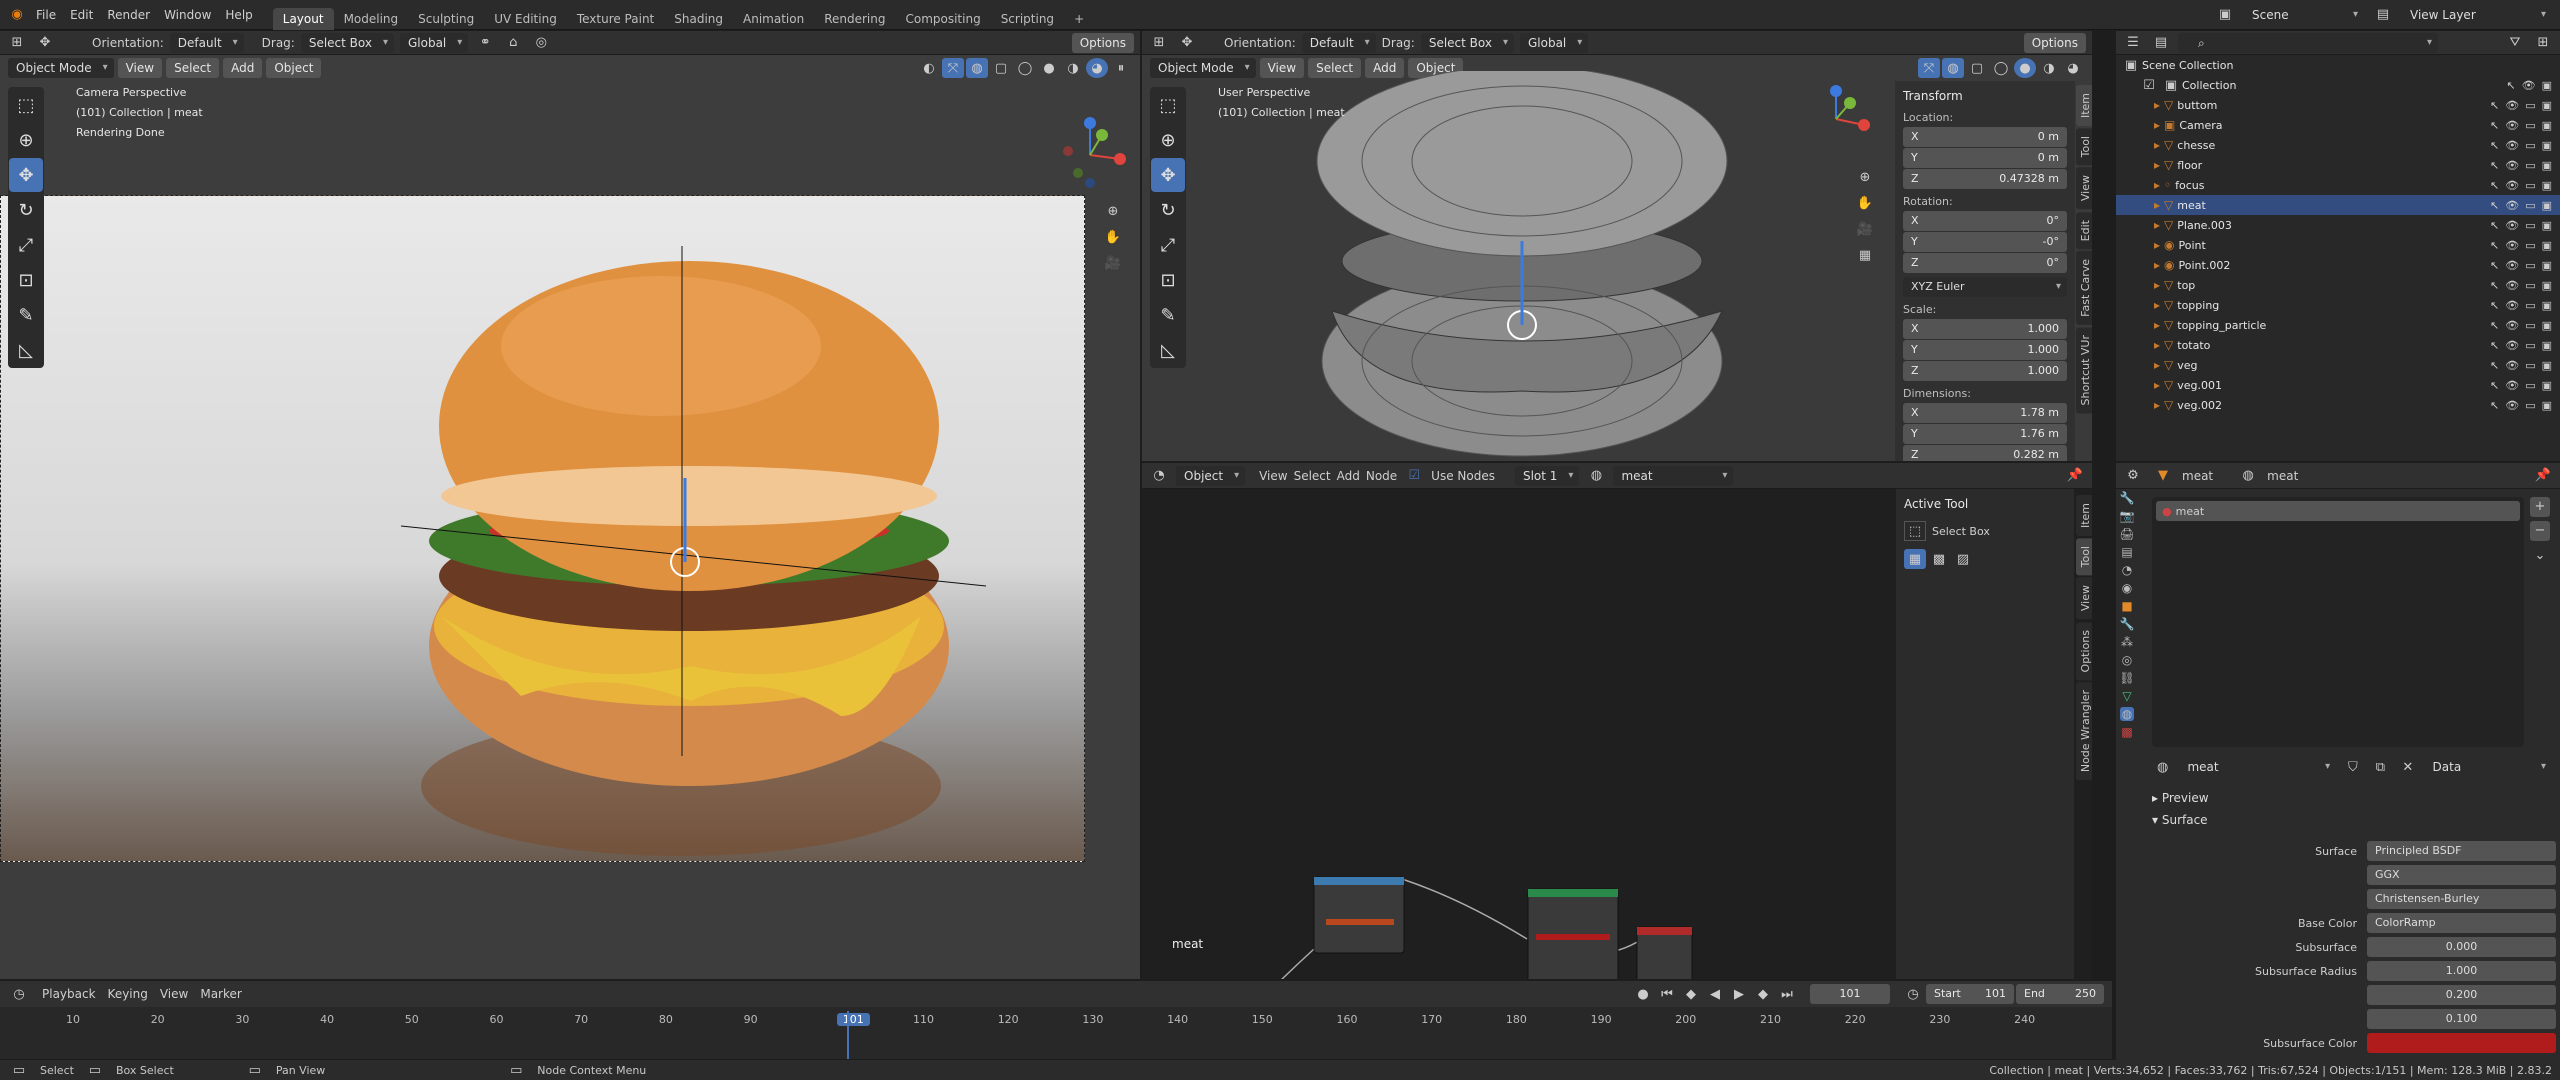 The width and height of the screenshot is (2560, 1080). I want to click on scene-tab-icon: ◔, so click(2127, 570).